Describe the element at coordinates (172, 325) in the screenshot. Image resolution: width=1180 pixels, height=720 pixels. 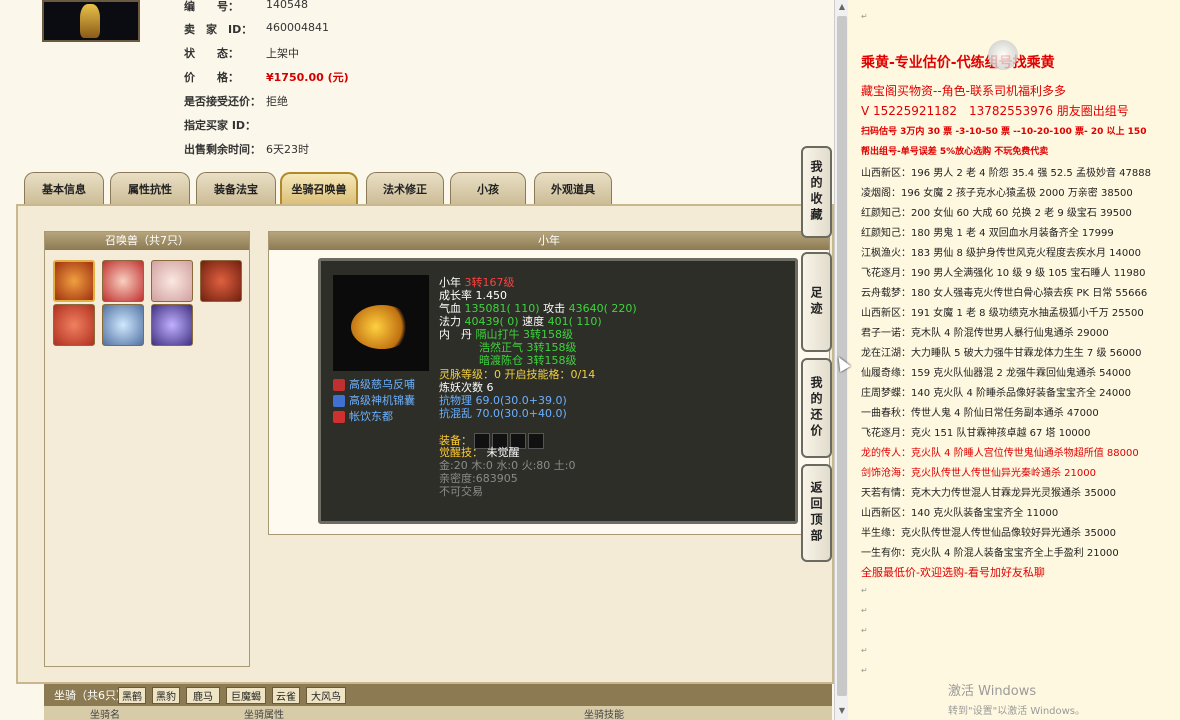
I see `pet-spirit-icon` at that location.